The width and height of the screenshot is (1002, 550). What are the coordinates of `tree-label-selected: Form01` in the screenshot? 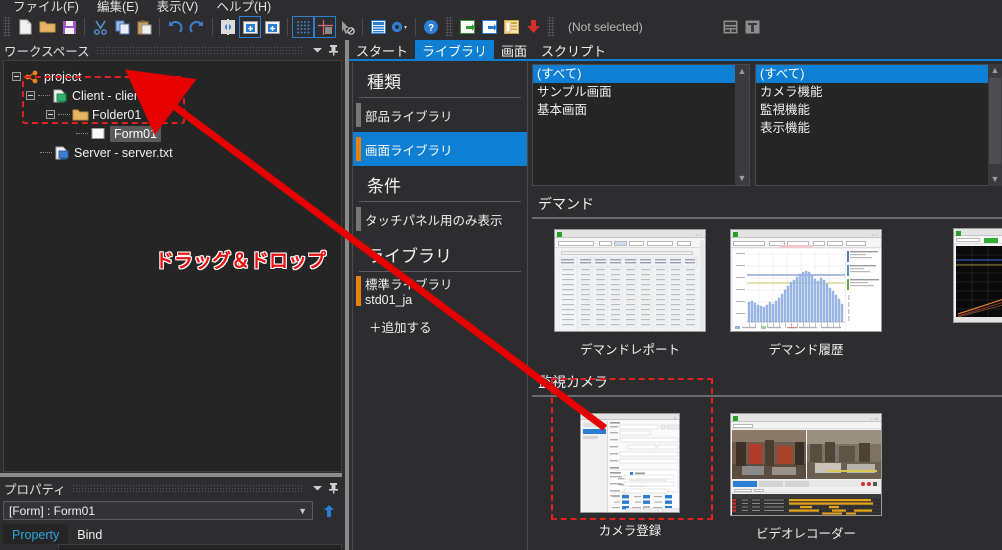 It's located at (136, 133).